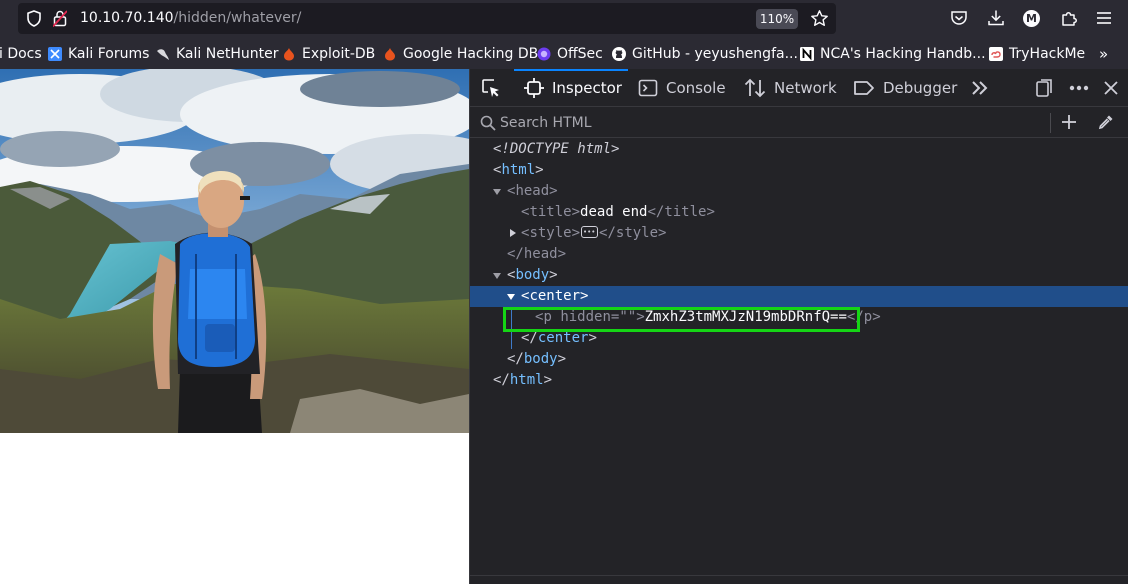 The height and width of the screenshot is (584, 1128). What do you see at coordinates (770, 123) in the screenshot?
I see `search-html-input` at bounding box center [770, 123].